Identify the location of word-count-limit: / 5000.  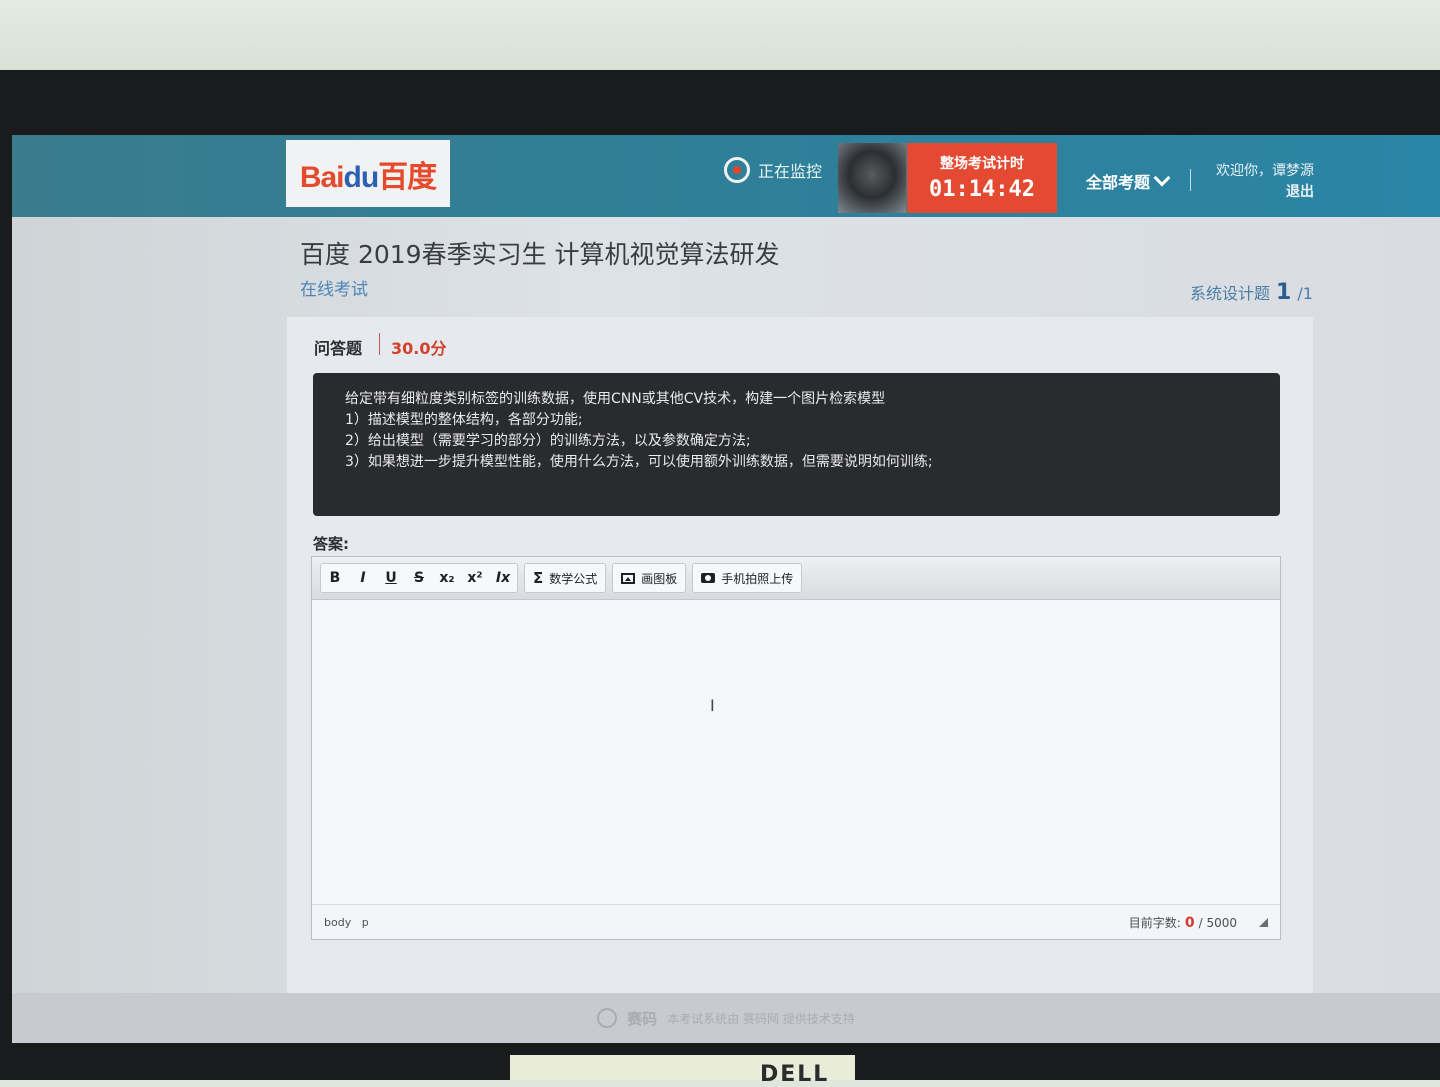
(1217, 922).